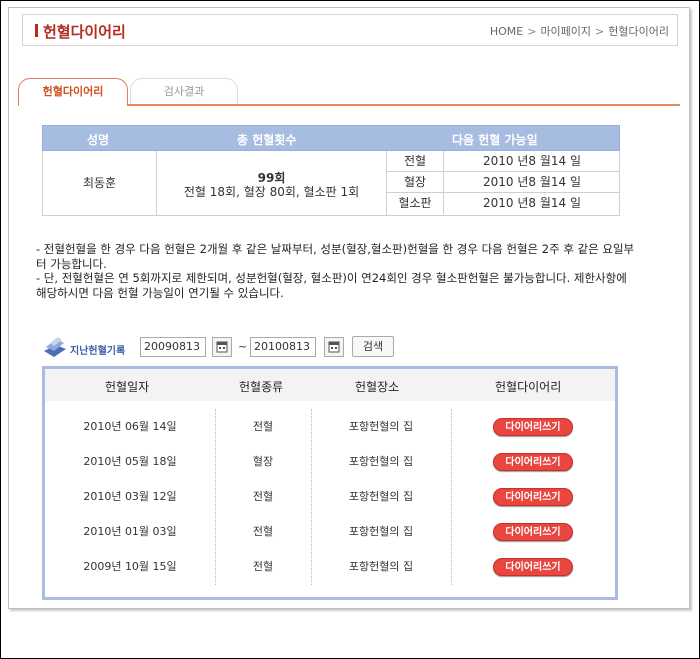  What do you see at coordinates (638, 31) in the screenshot?
I see `breadcrumb-current: 헌혈다이어리` at bounding box center [638, 31].